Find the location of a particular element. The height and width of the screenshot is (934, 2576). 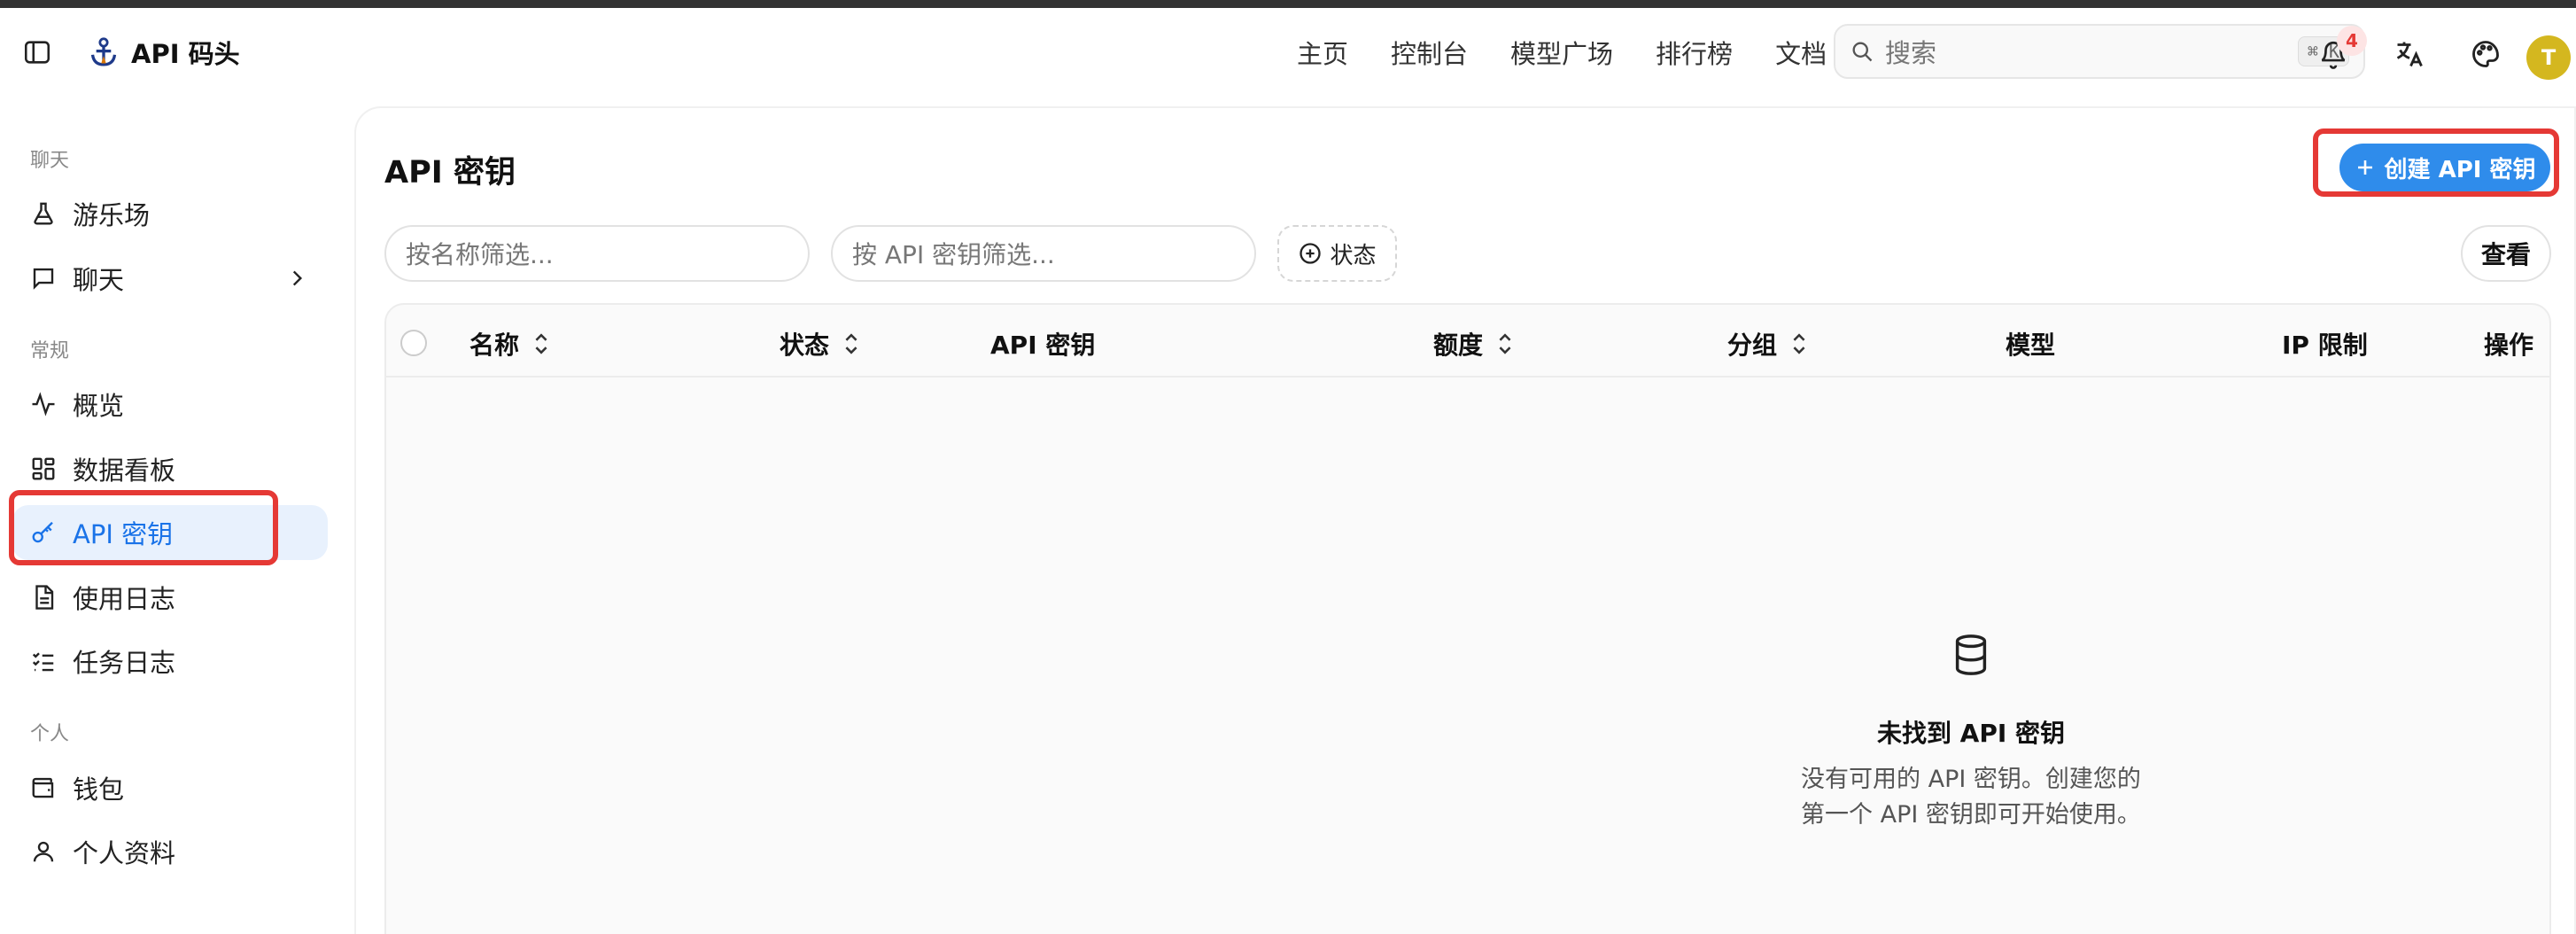

anchor-logo-icon is located at coordinates (103, 51).